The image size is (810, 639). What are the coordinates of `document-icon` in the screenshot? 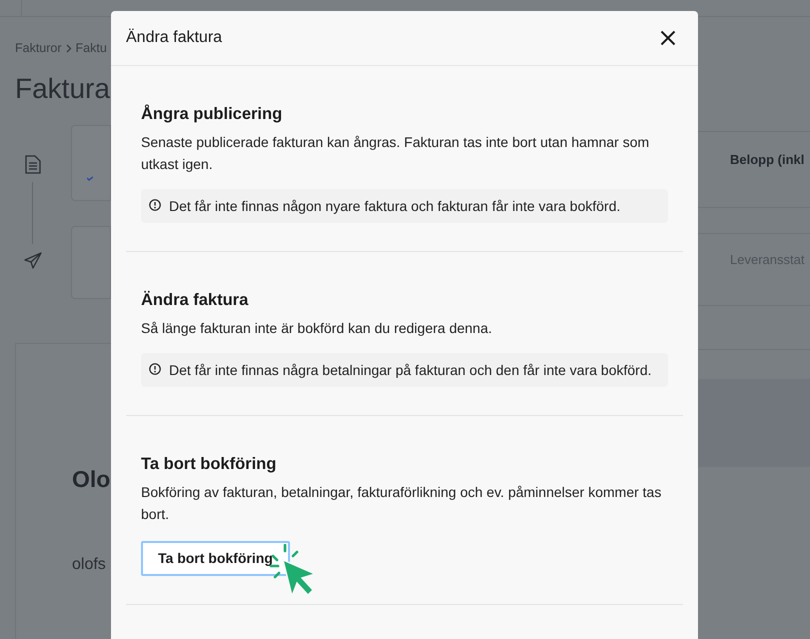 It's located at (32, 164).